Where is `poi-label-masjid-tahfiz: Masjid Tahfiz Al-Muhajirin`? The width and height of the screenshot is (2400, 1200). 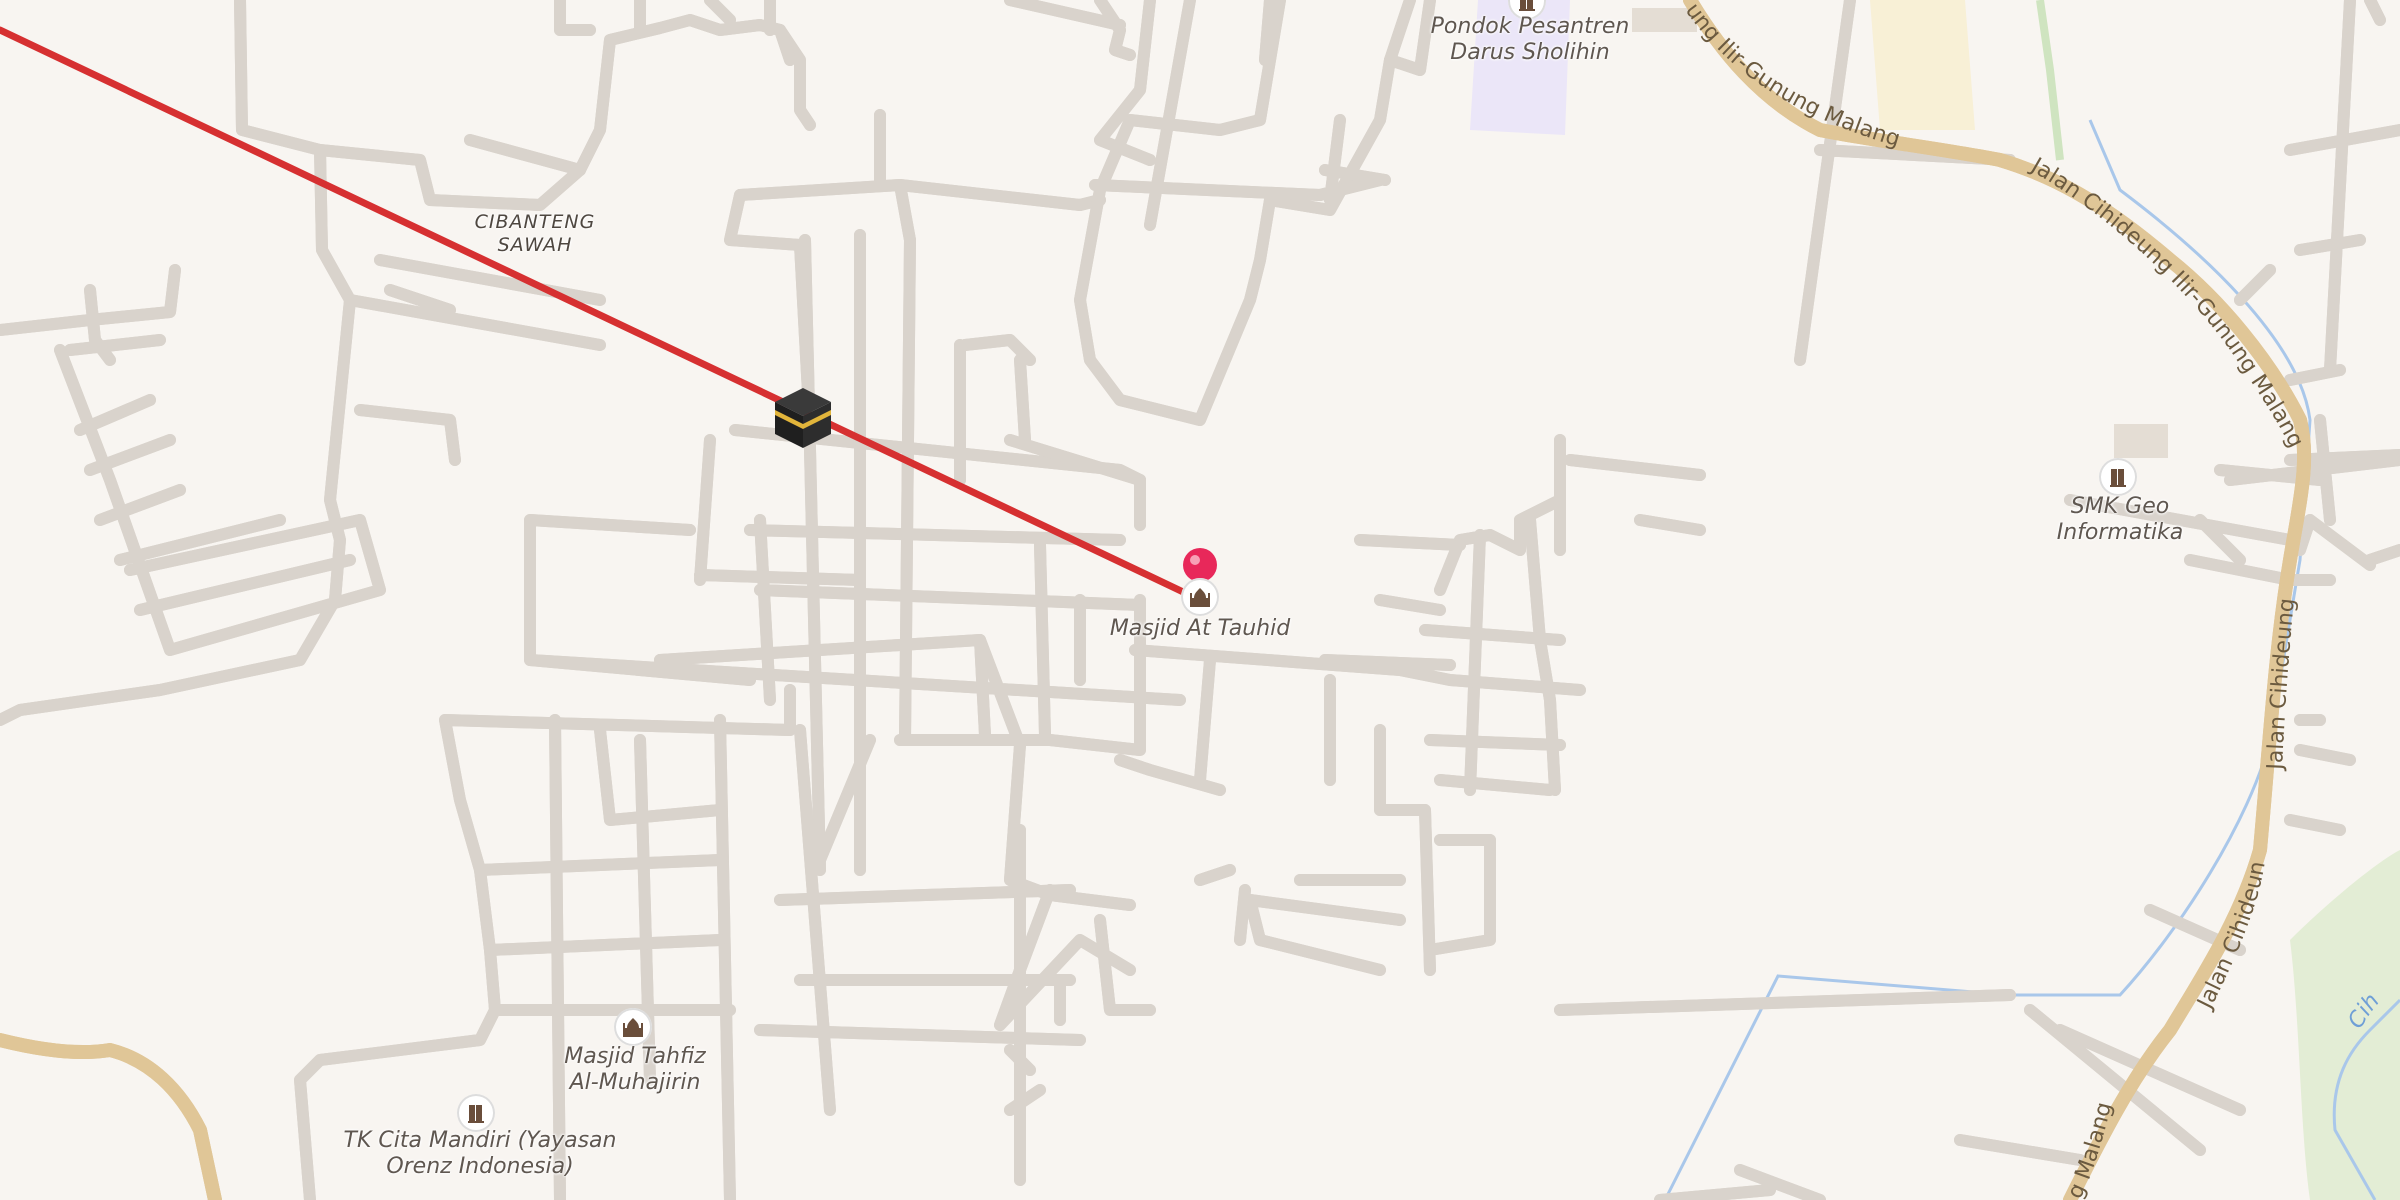
poi-label-masjid-tahfiz: Masjid Tahfiz Al-Muhajirin is located at coordinates (635, 1070).